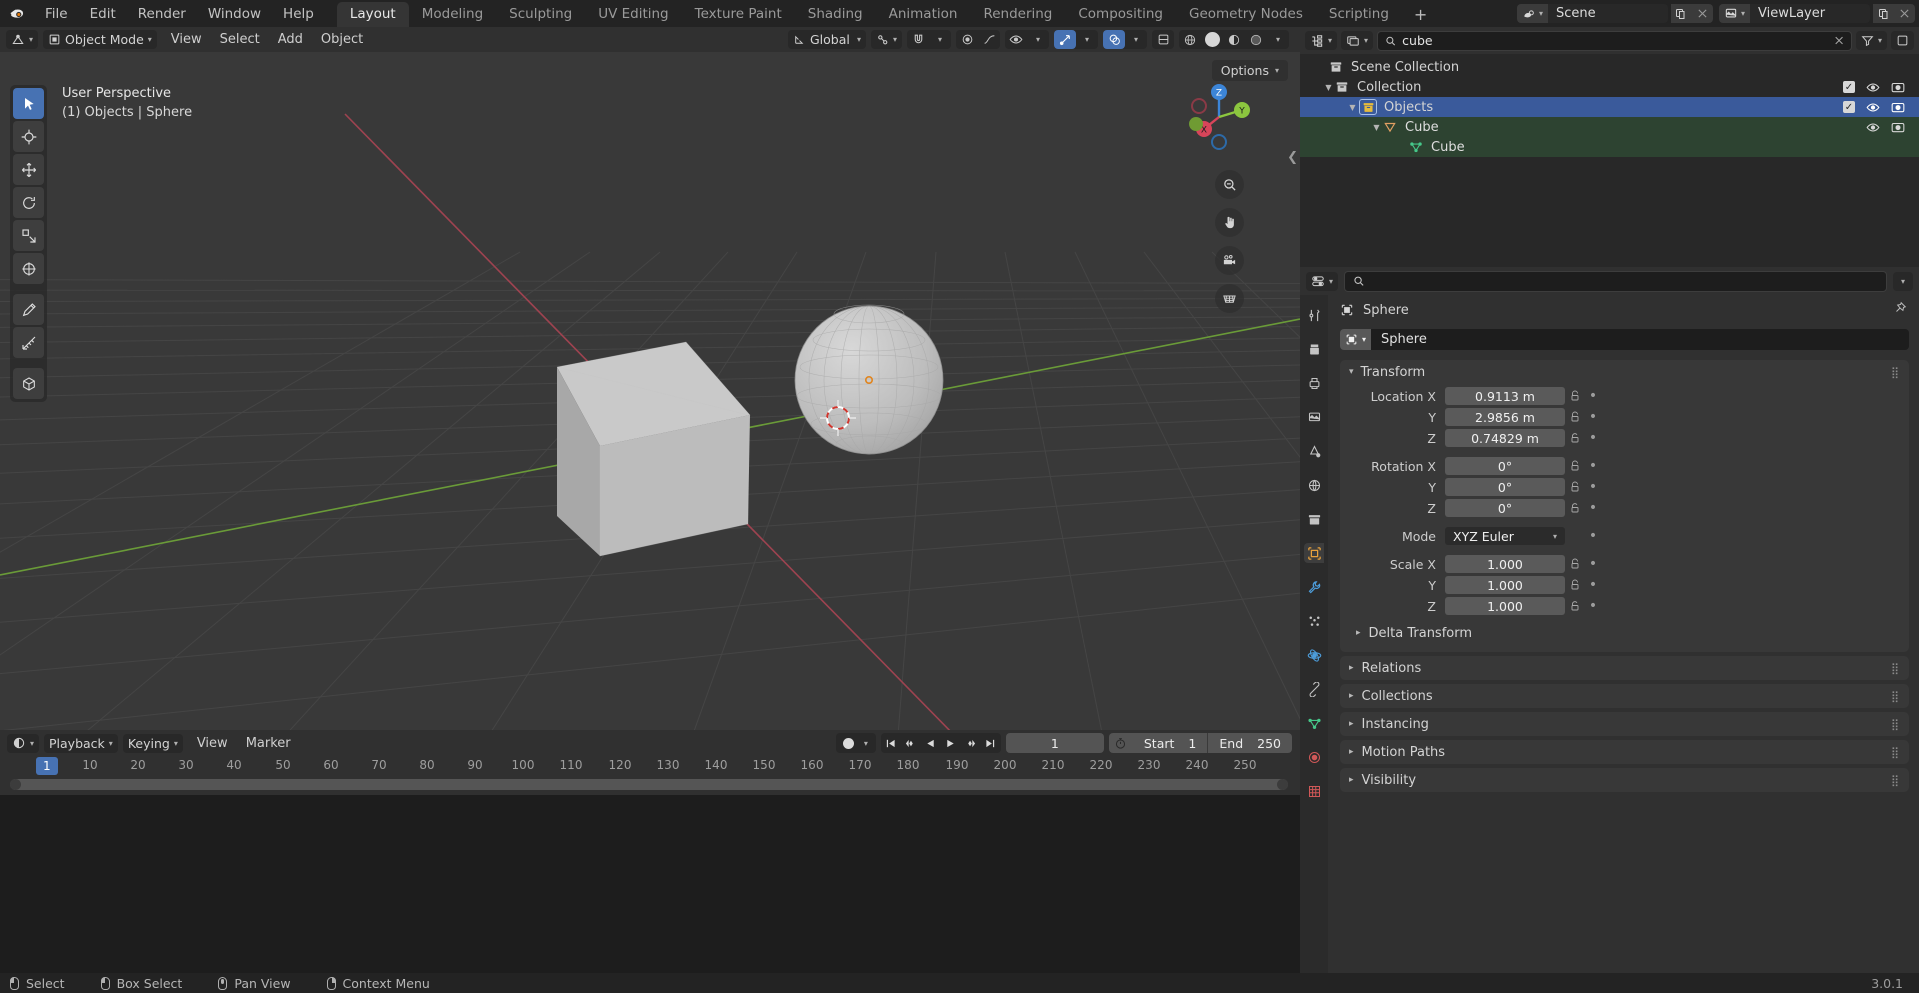 This screenshot has height=993, width=1919. I want to click on outliner-row-collection: ▼ Collection ✓, so click(1609, 87).